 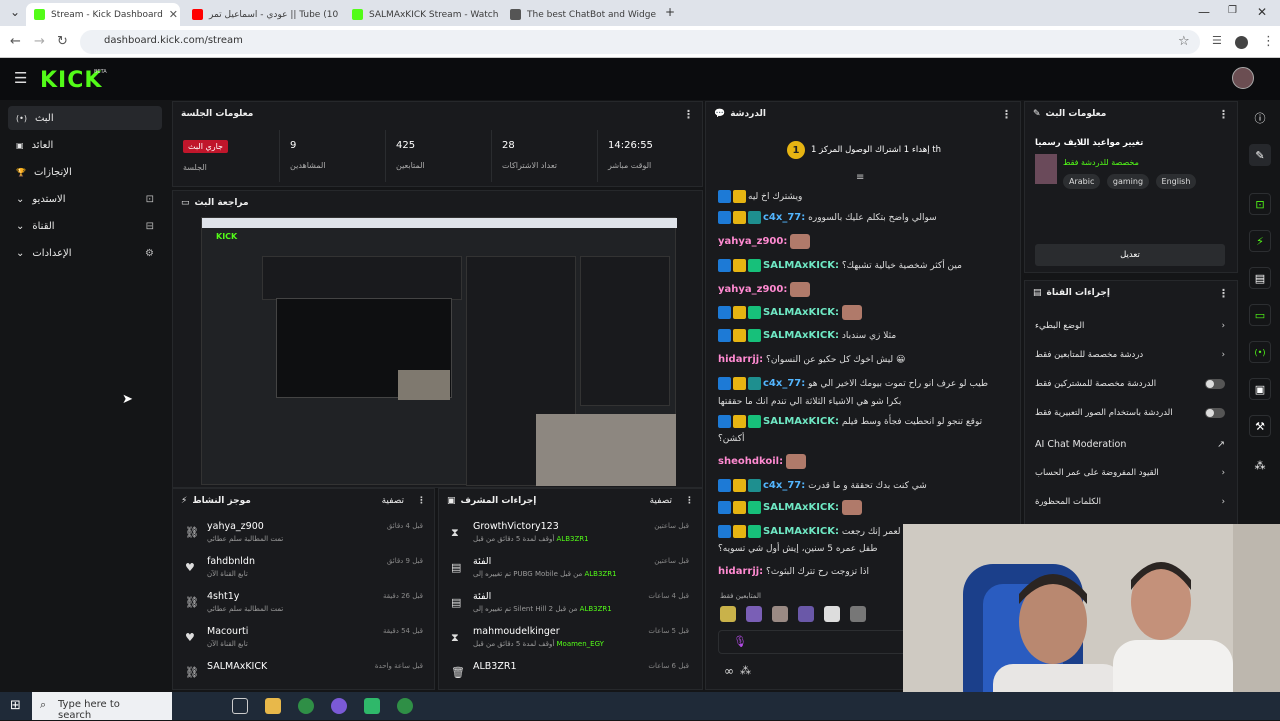 What do you see at coordinates (20, 78) in the screenshot?
I see `hamburger-icon: ☰` at bounding box center [20, 78].